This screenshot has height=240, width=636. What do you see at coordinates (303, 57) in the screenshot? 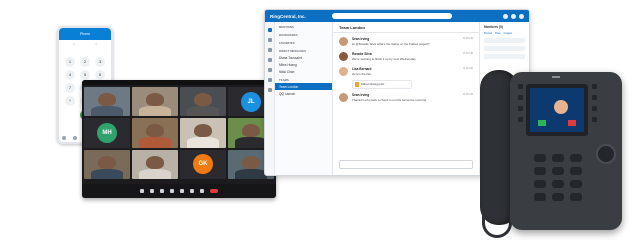
I see `conversation-item: Diana Toussaint` at bounding box center [303, 57].